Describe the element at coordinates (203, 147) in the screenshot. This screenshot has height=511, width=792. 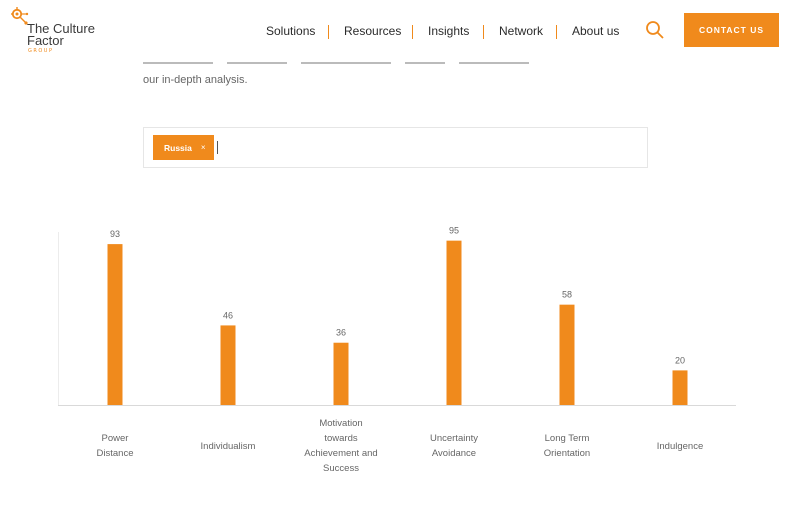
I see `tag-remove-icon: ×` at that location.